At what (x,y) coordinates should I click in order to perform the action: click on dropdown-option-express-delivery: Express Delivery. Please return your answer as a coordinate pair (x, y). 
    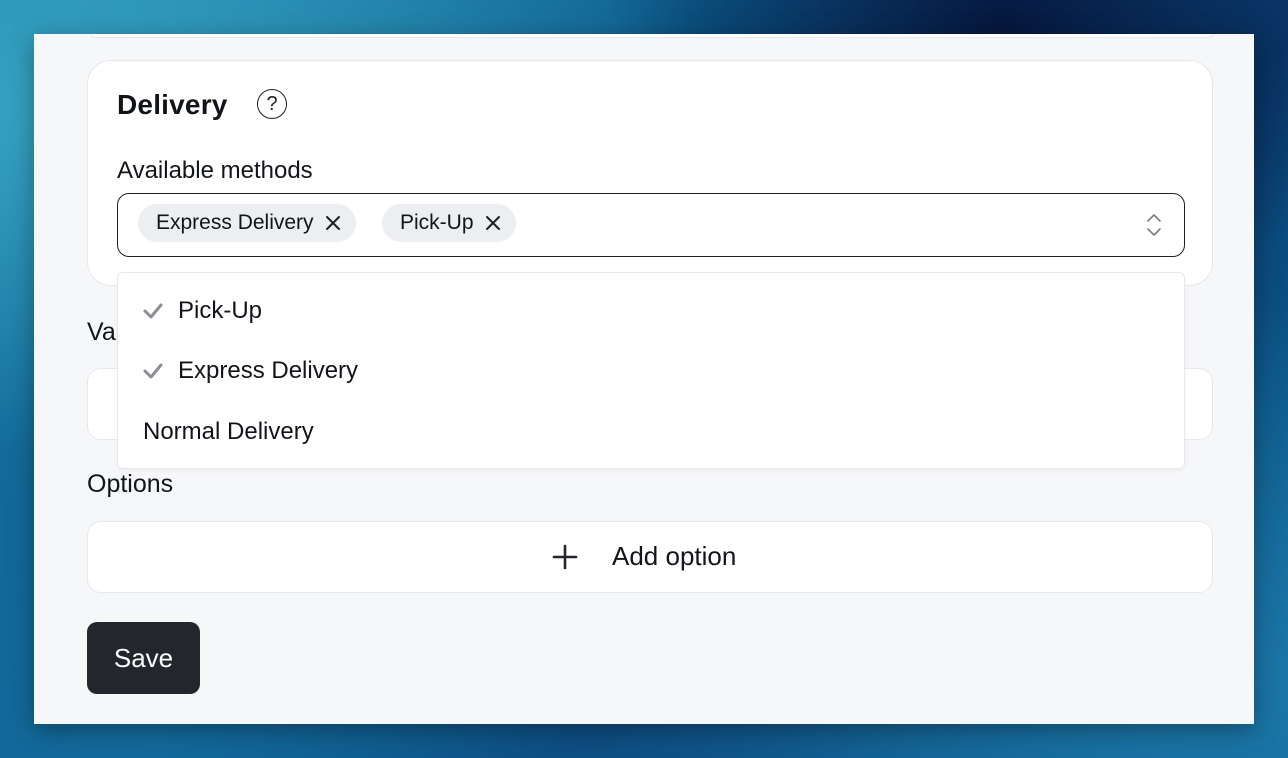
    Looking at the image, I should click on (651, 371).